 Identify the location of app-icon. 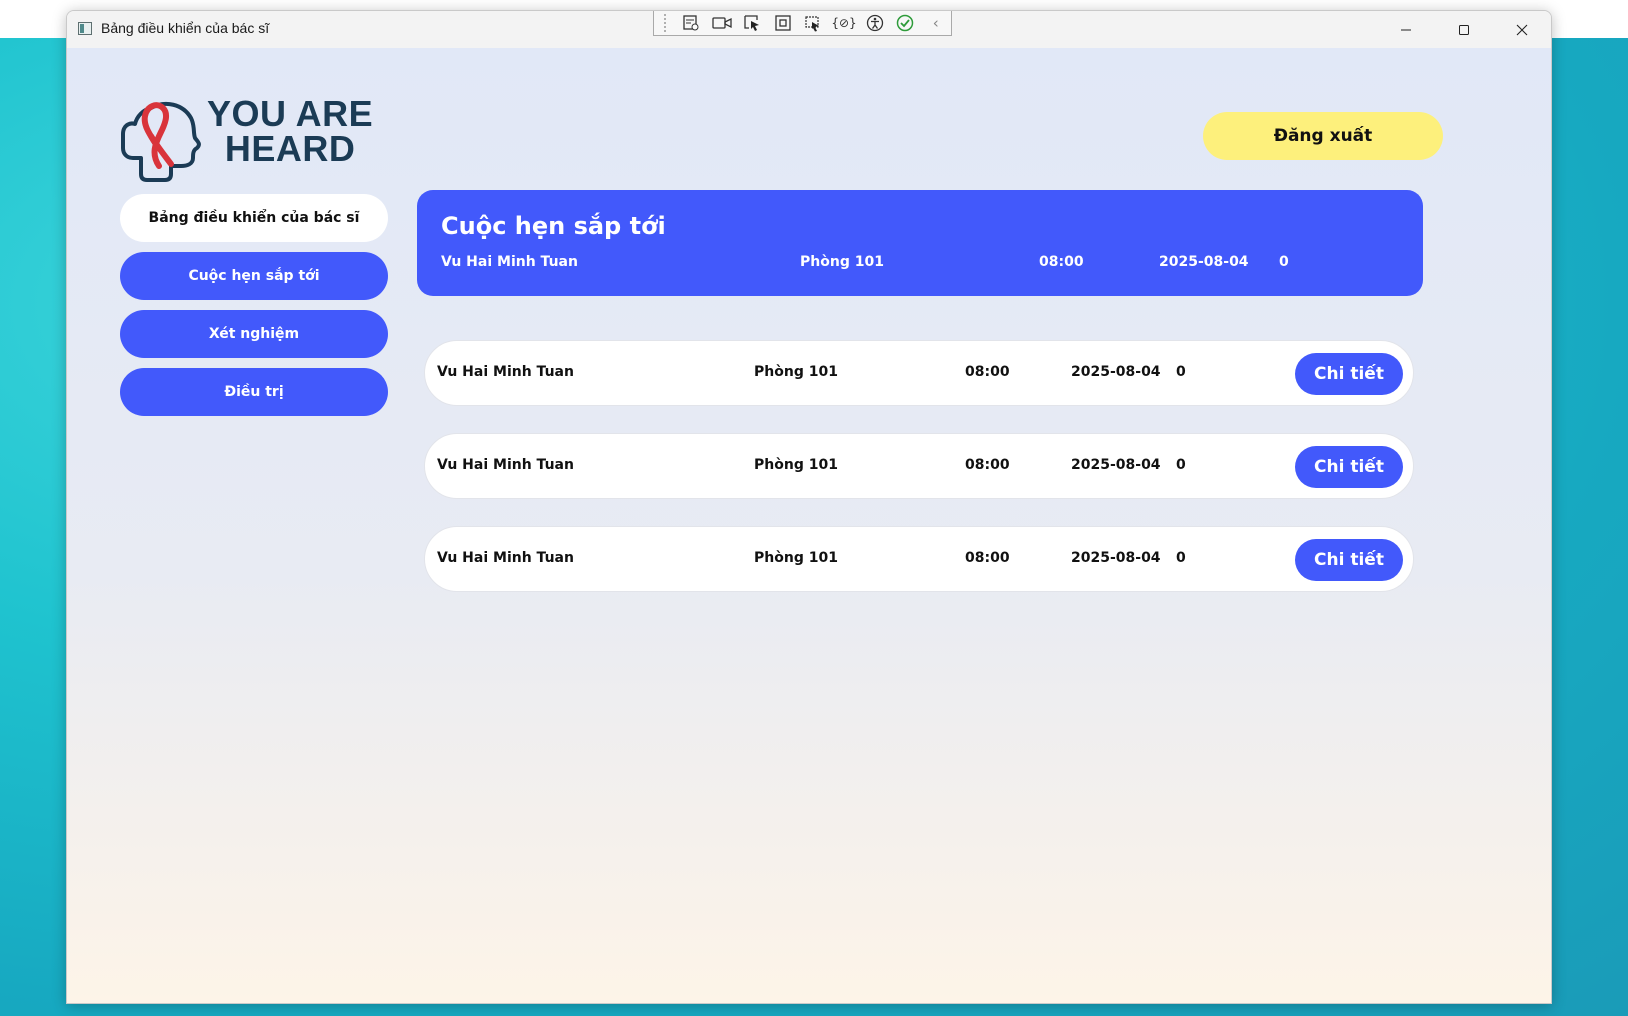
(85, 28).